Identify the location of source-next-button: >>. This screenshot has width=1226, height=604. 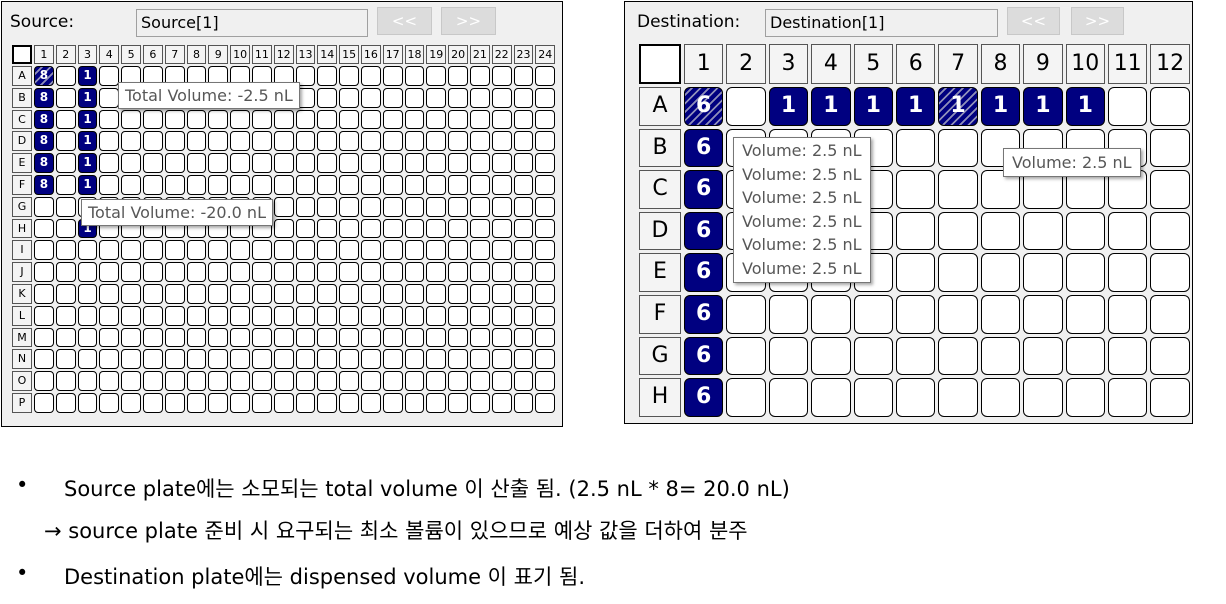
(468, 21).